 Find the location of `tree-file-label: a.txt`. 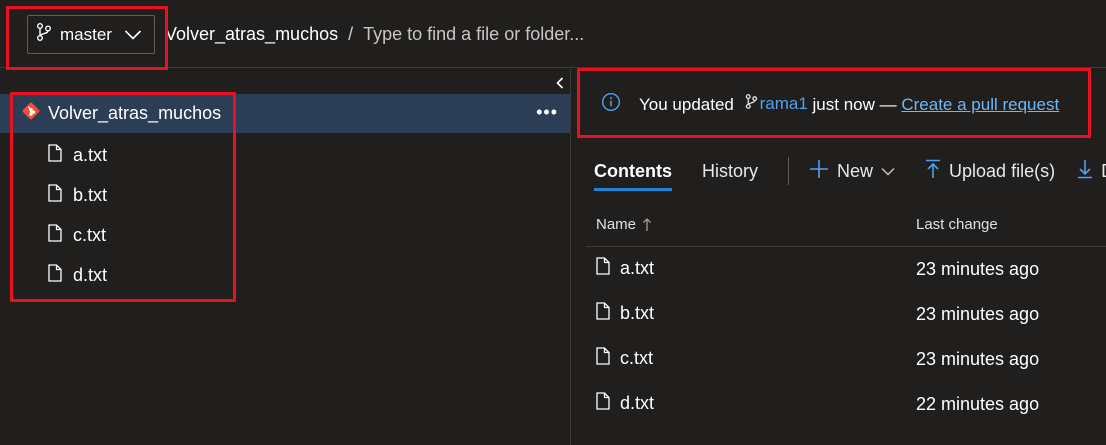

tree-file-label: a.txt is located at coordinates (90, 154).